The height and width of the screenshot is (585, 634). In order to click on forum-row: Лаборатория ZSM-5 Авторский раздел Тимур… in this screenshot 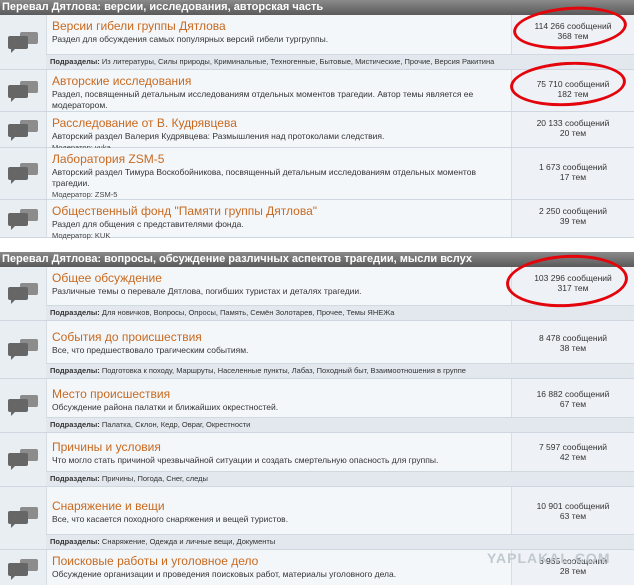, I will do `click(317, 174)`.